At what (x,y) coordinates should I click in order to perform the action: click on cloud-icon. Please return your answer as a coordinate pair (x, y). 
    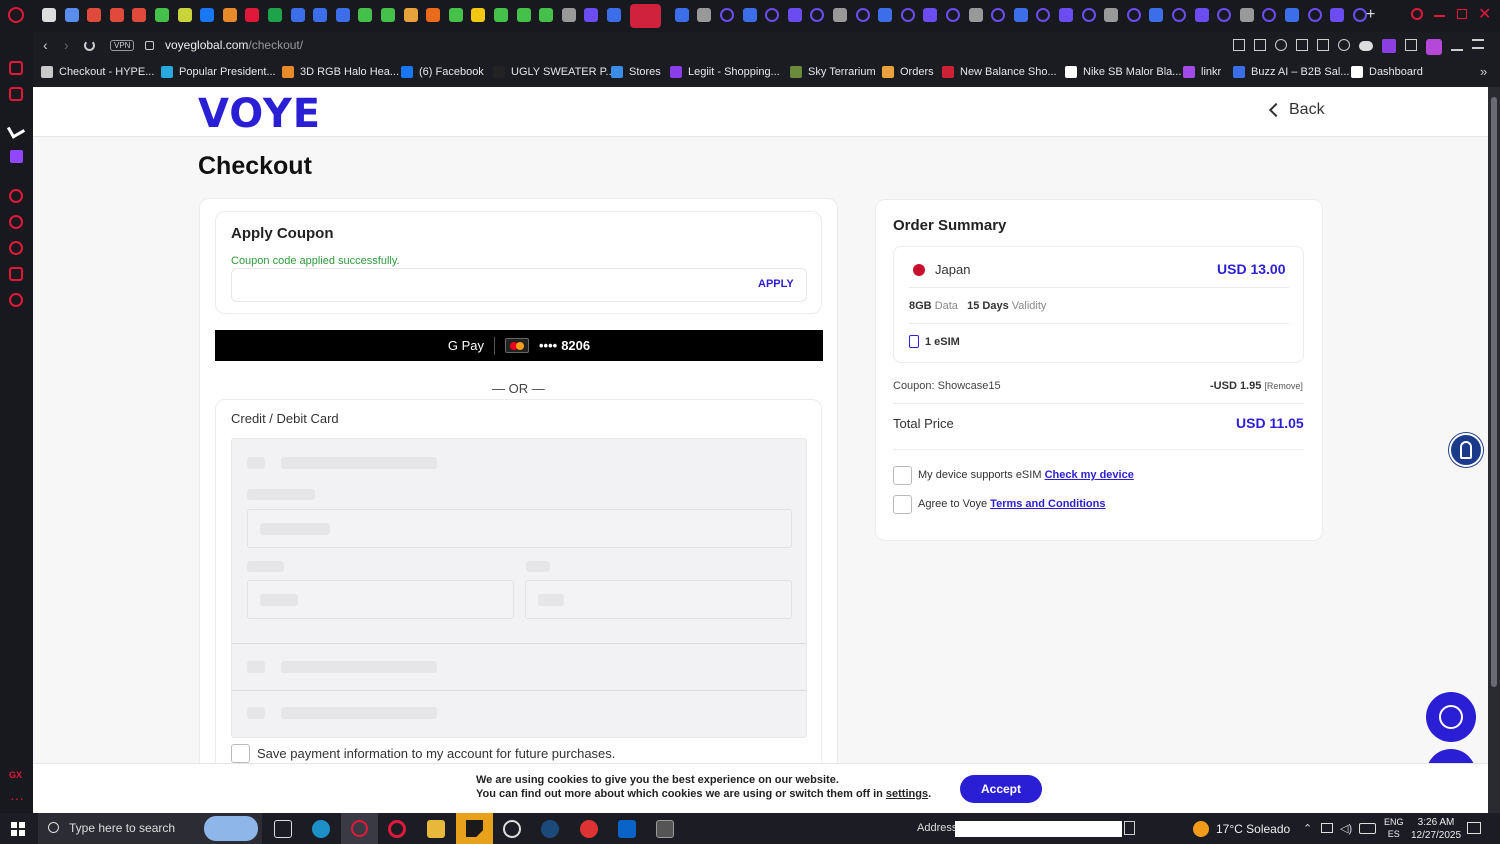
    Looking at the image, I should click on (1366, 46).